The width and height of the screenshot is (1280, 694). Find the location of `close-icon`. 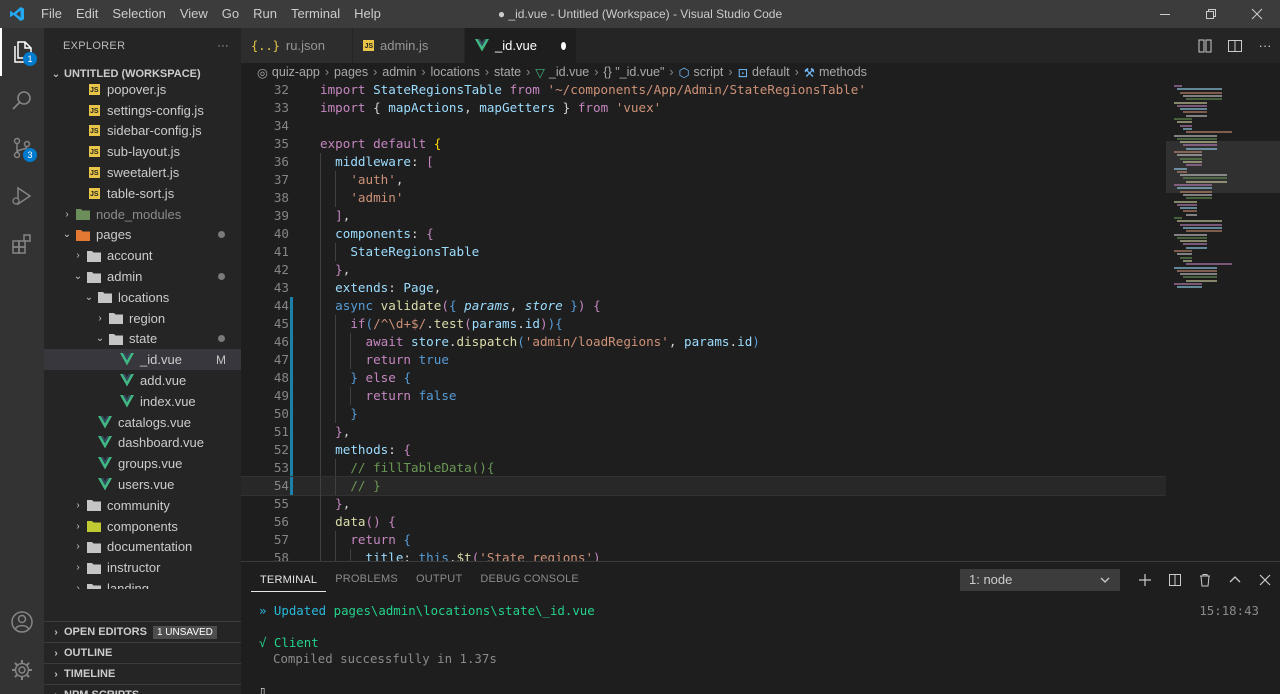

close-icon is located at coordinates (1257, 14).